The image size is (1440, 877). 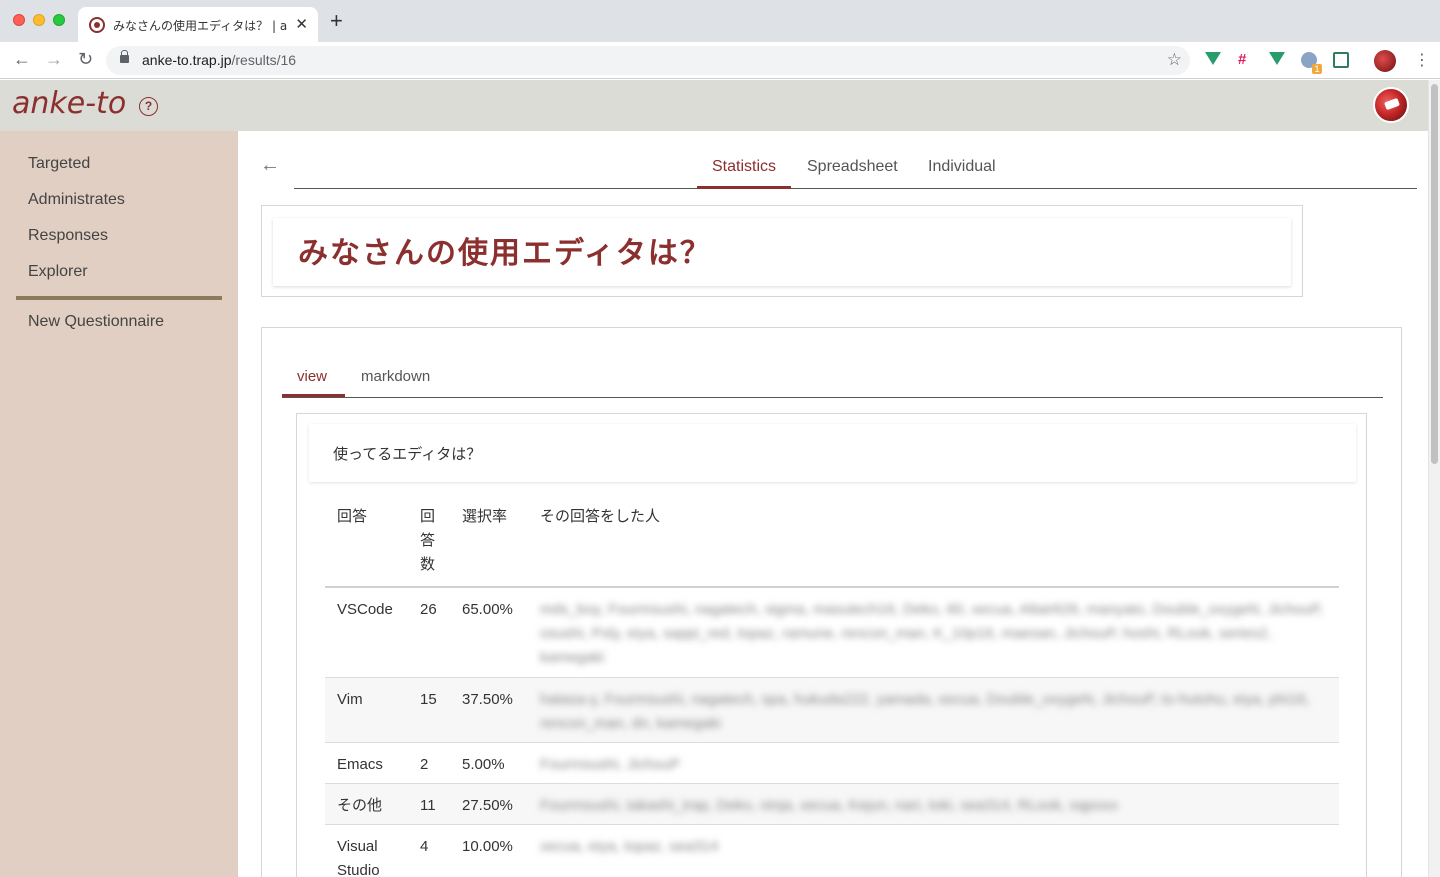 What do you see at coordinates (600, 516) in the screenshot?
I see `column-header-people: その回答をした人` at bounding box center [600, 516].